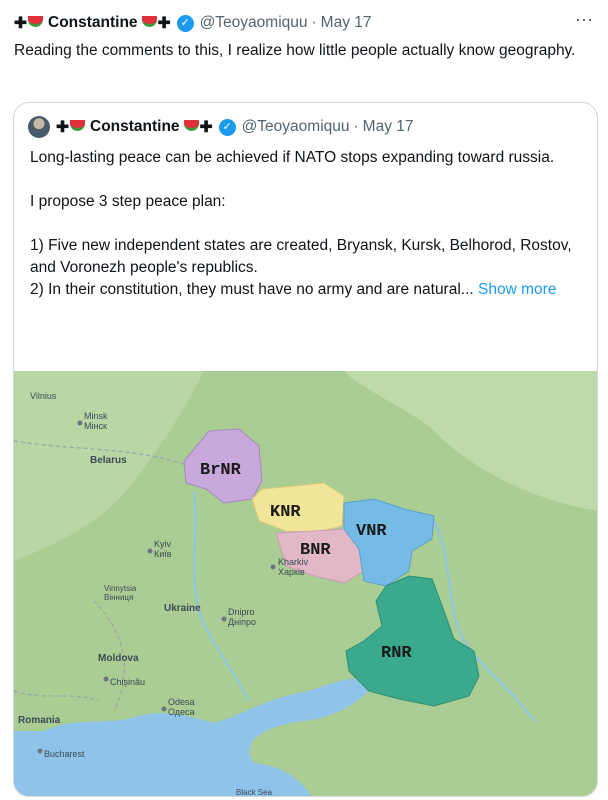 The image size is (608, 800). Describe the element at coordinates (95, 426) in the screenshot. I see `place-label-minsk-cyr: Мінск` at that location.